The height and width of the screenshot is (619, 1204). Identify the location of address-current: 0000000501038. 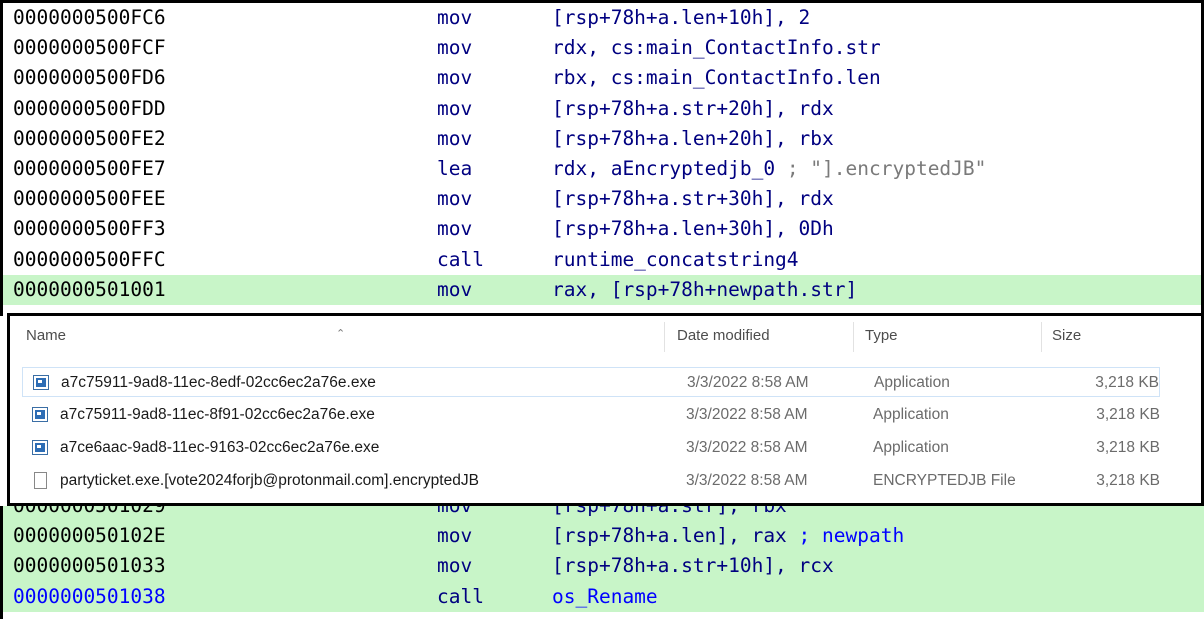
(89, 596).